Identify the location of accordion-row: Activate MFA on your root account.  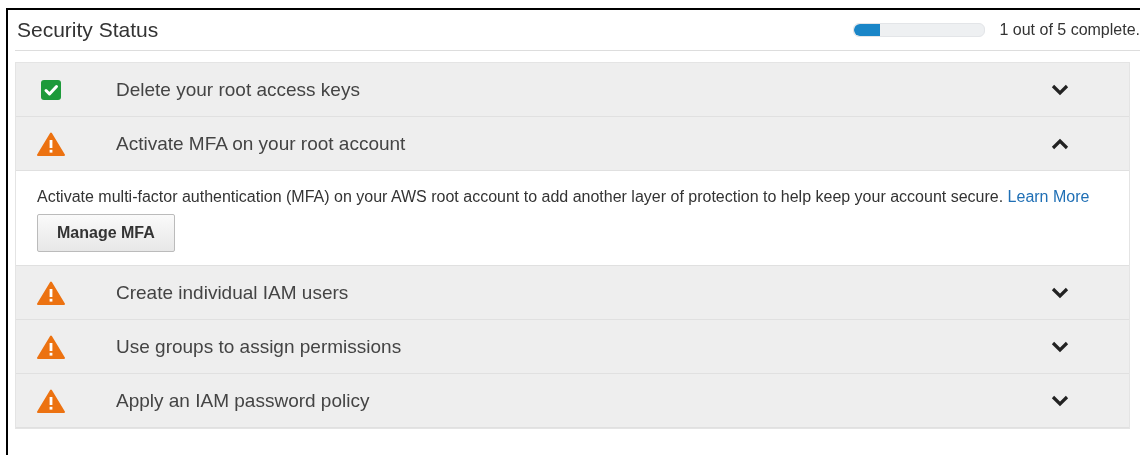
(572, 144).